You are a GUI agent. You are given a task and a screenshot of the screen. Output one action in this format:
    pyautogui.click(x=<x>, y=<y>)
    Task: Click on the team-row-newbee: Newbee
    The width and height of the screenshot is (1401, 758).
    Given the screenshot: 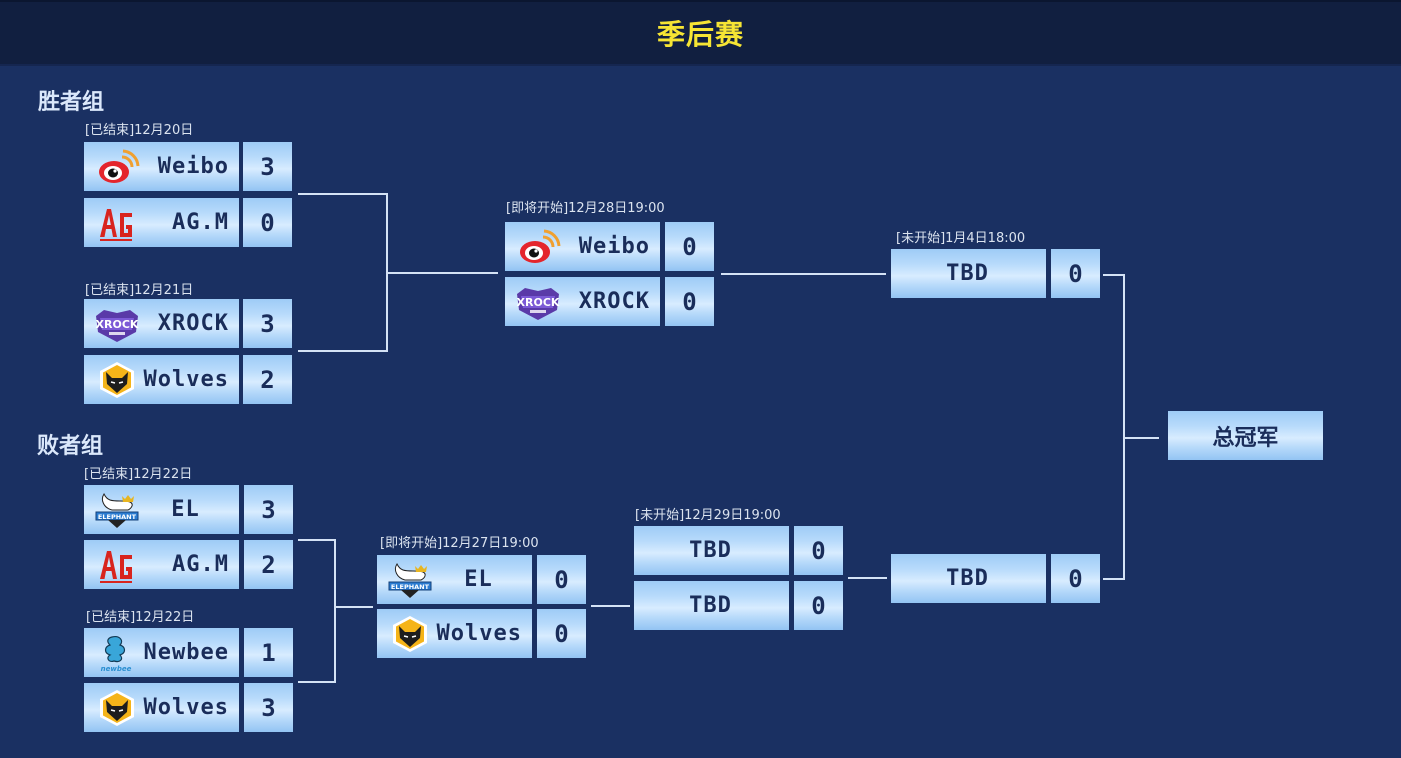 What is the action you would take?
    pyautogui.click(x=161, y=652)
    